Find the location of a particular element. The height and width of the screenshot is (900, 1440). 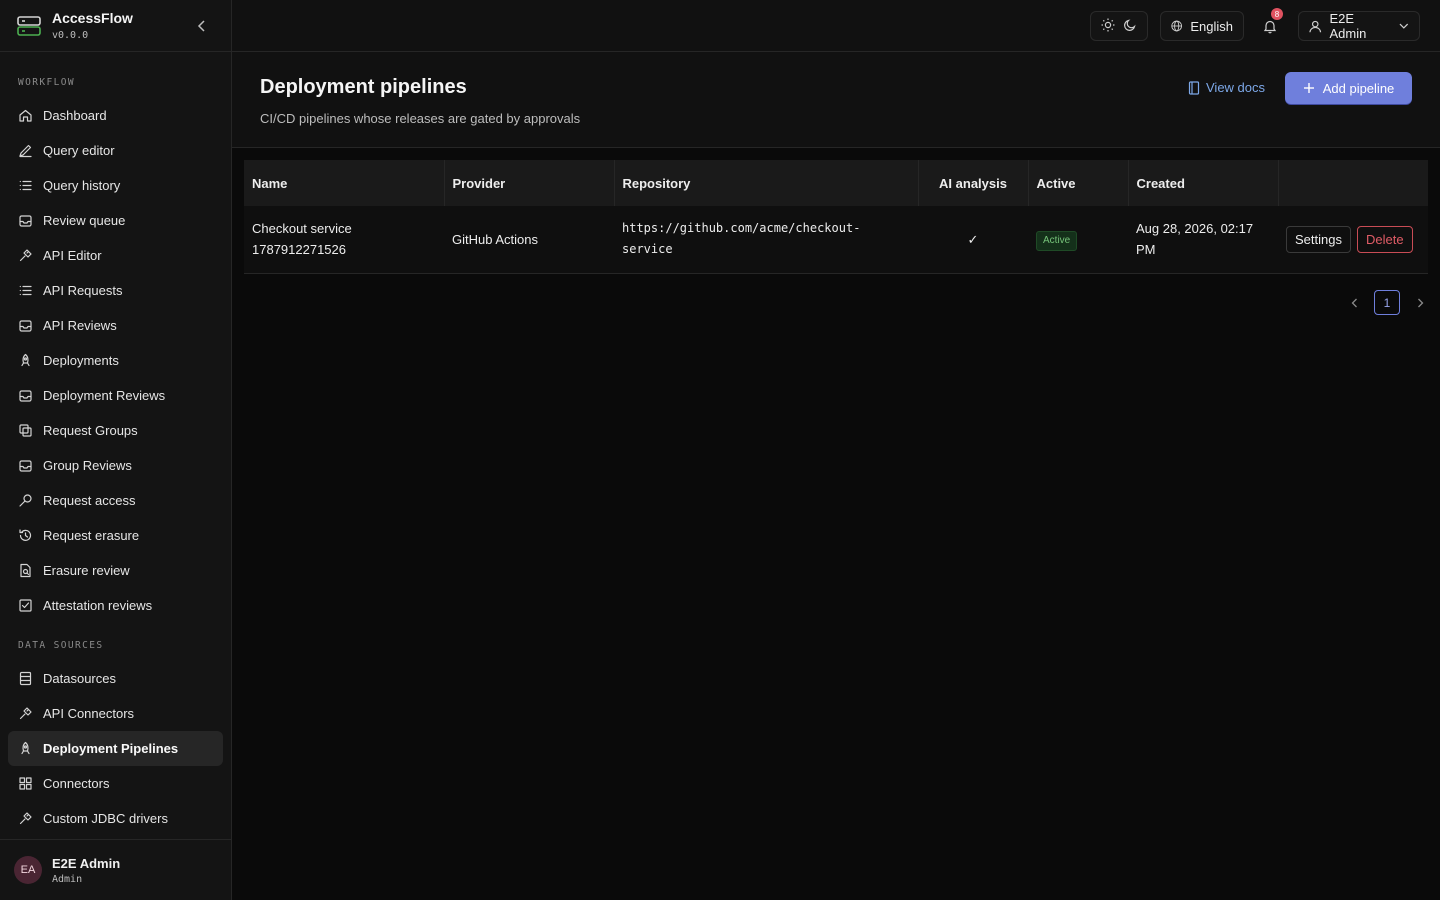

user-menu-button: E2E Admin is located at coordinates (1359, 26).